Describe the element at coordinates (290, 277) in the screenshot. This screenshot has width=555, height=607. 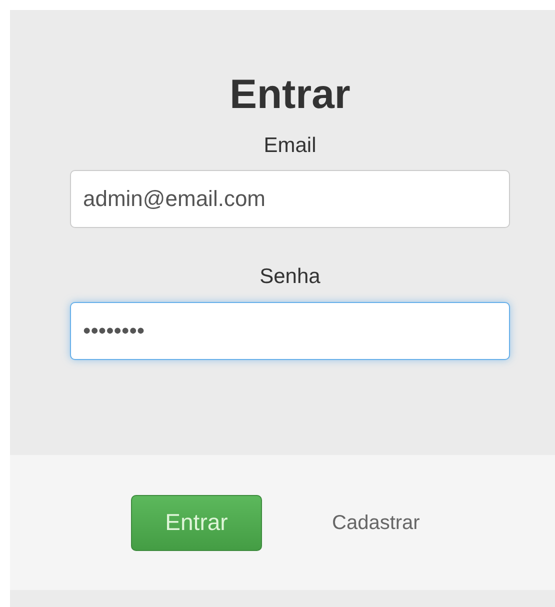
I see `field-label: Senha` at that location.